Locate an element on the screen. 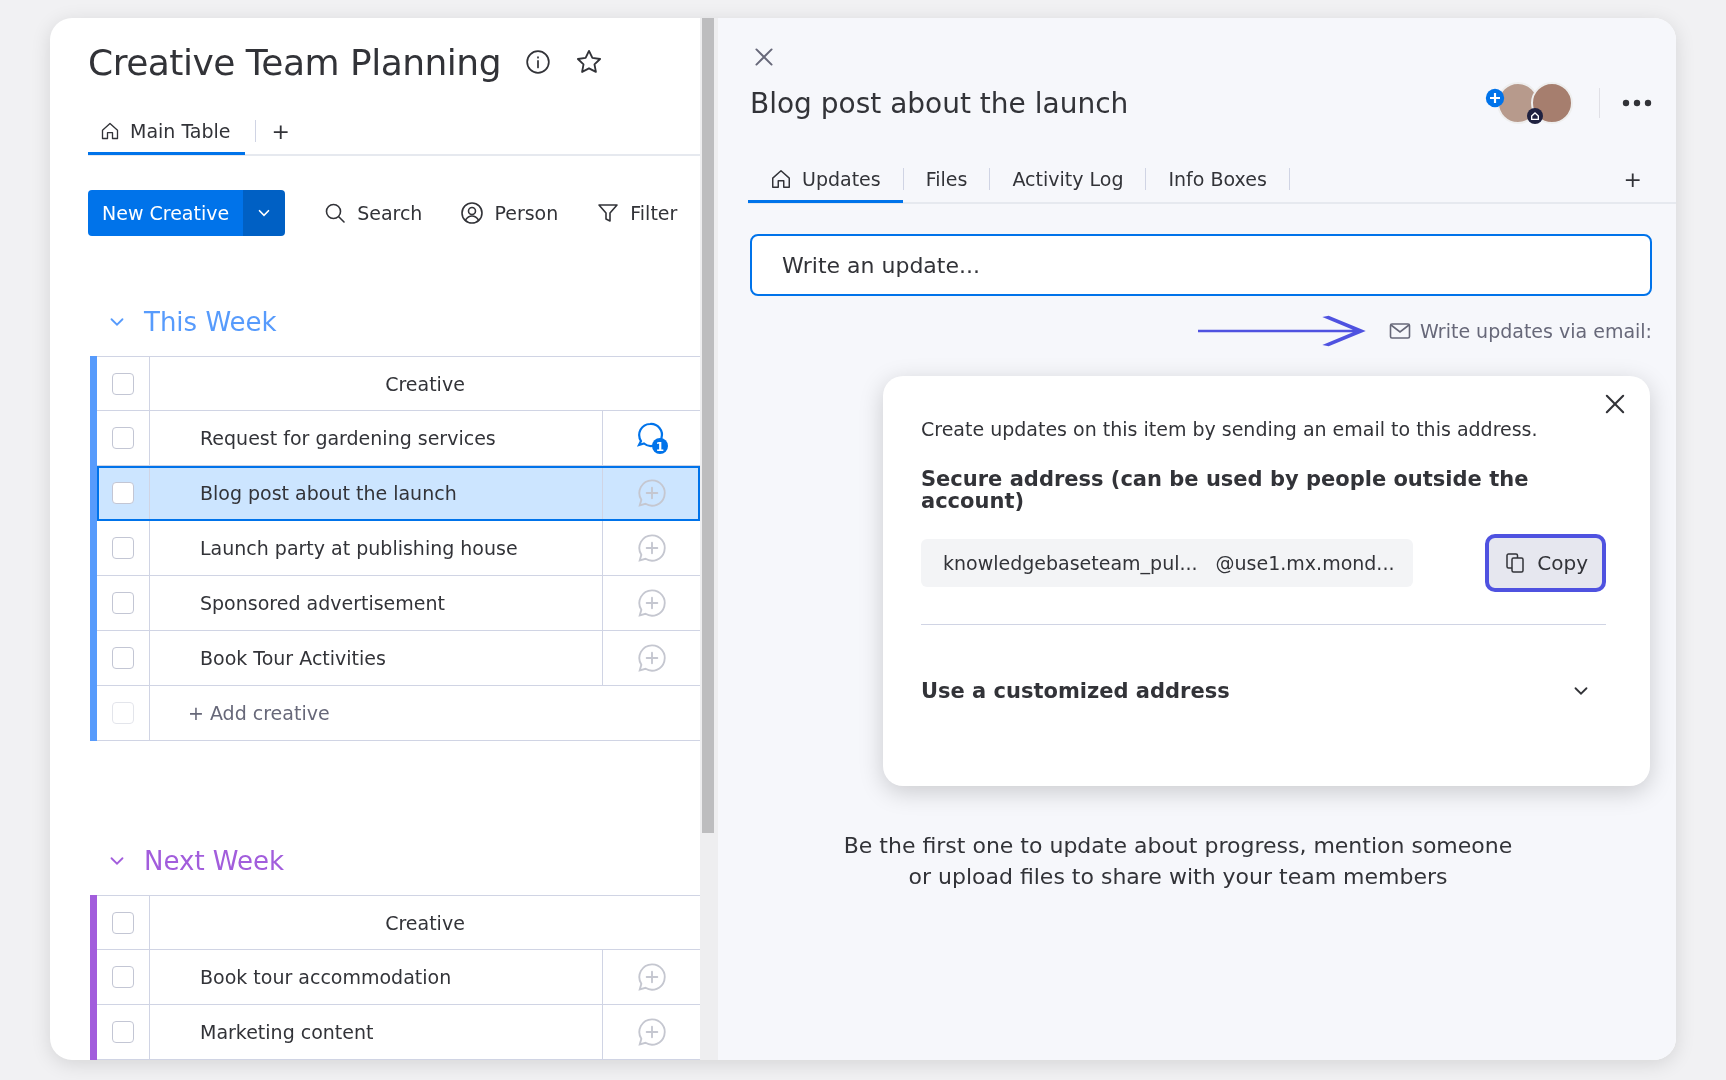 Image resolution: width=1726 pixels, height=1080 pixels. table-row: Launch party at publishing house is located at coordinates (398, 548).